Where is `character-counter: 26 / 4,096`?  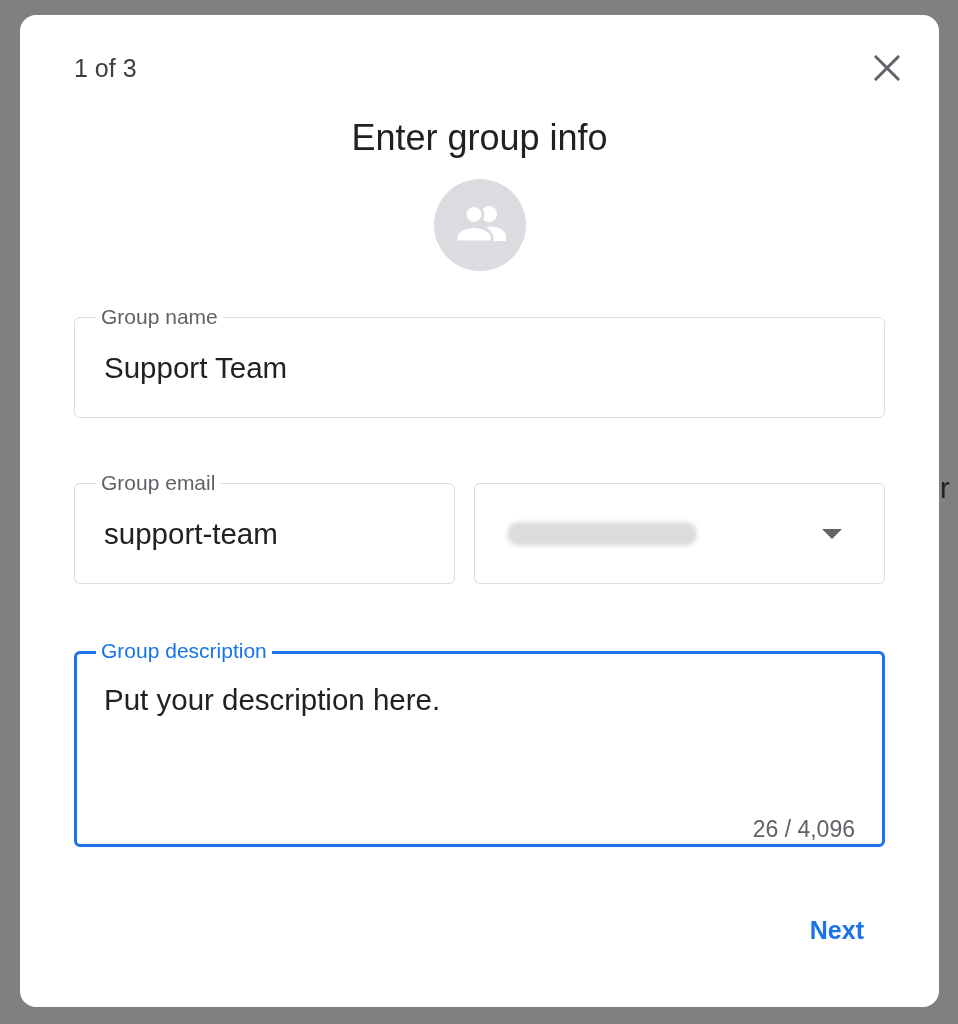
character-counter: 26 / 4,096 is located at coordinates (803, 829).